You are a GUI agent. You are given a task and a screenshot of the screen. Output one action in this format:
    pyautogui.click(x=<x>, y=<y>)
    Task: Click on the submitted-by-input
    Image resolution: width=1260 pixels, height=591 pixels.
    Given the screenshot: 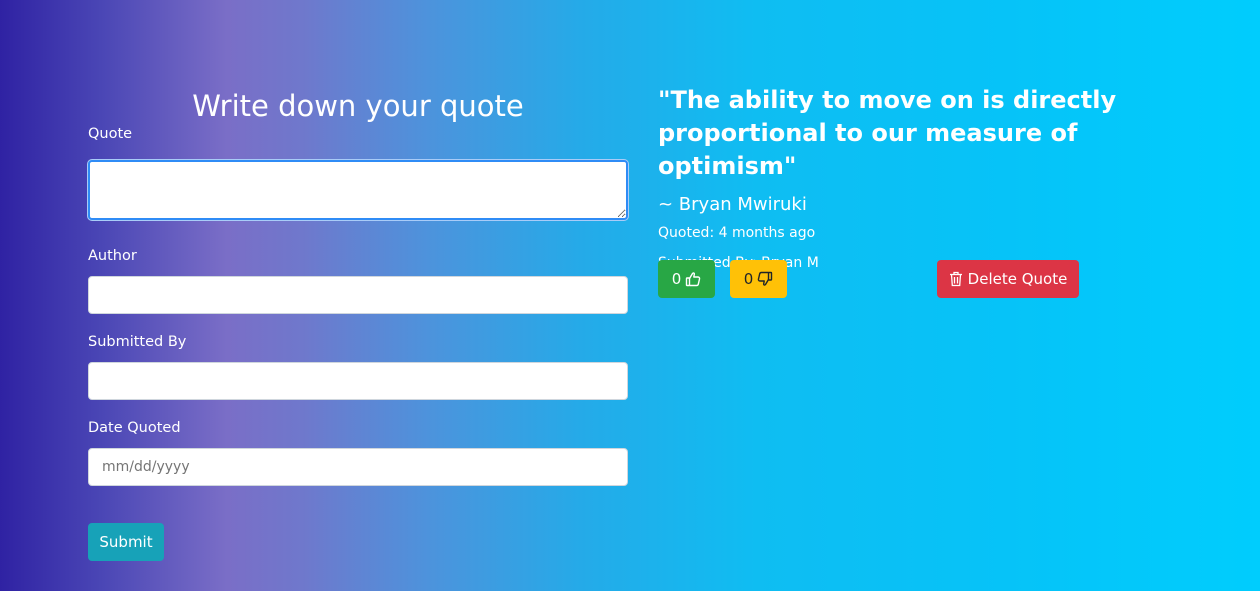 What is the action you would take?
    pyautogui.click(x=358, y=381)
    